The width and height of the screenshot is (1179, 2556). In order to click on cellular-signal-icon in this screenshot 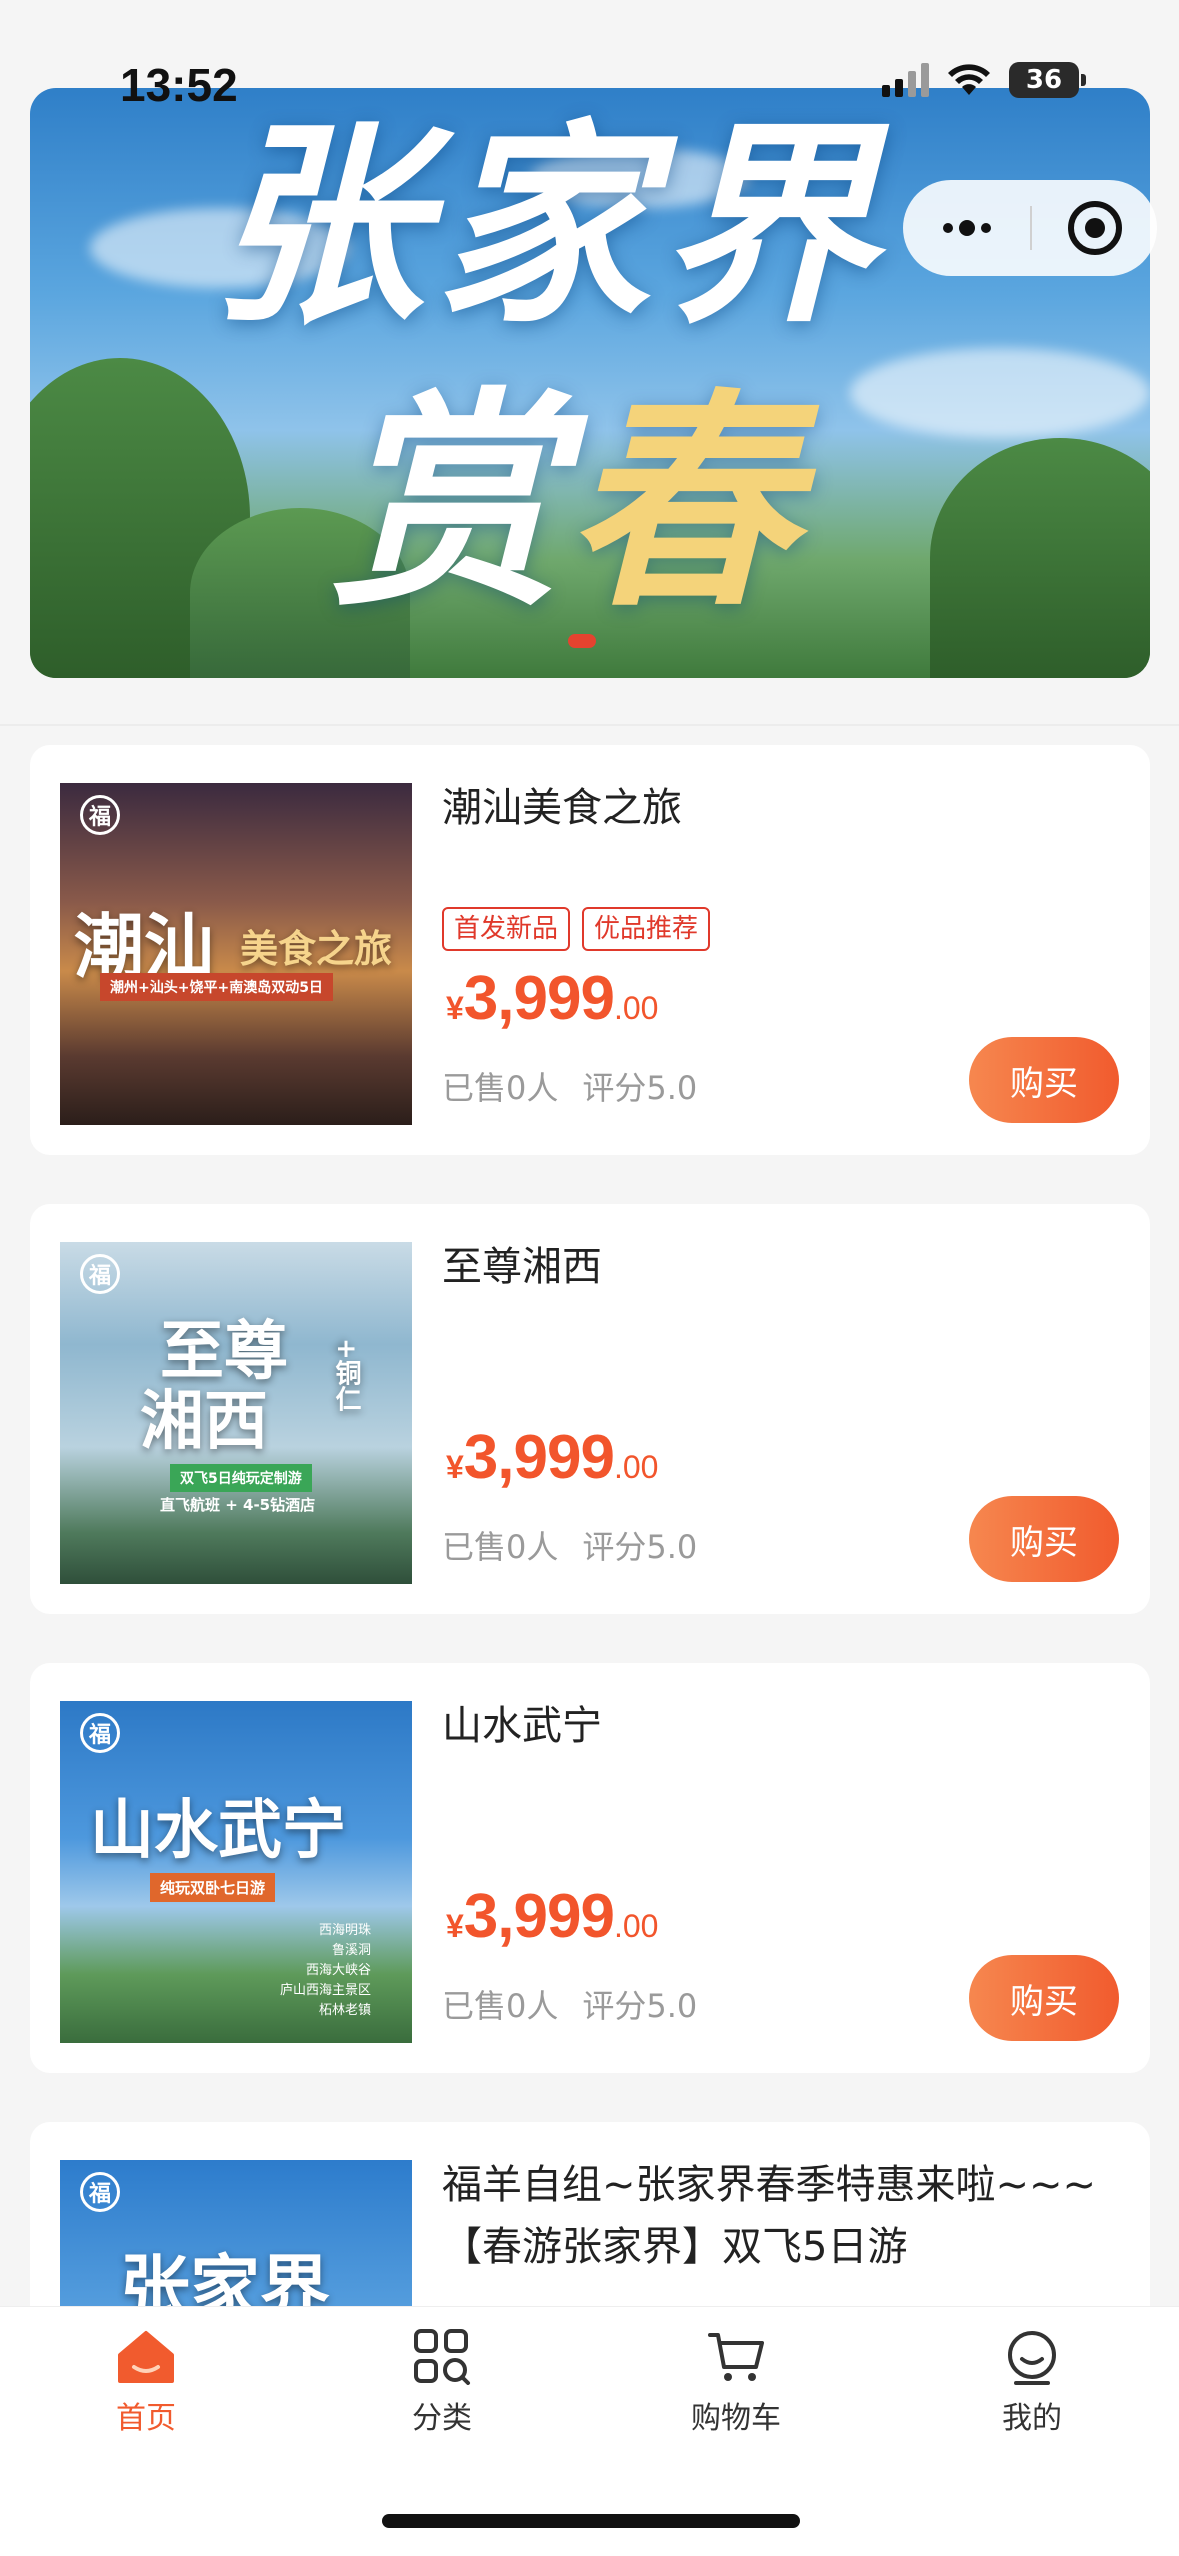, I will do `click(905, 80)`.